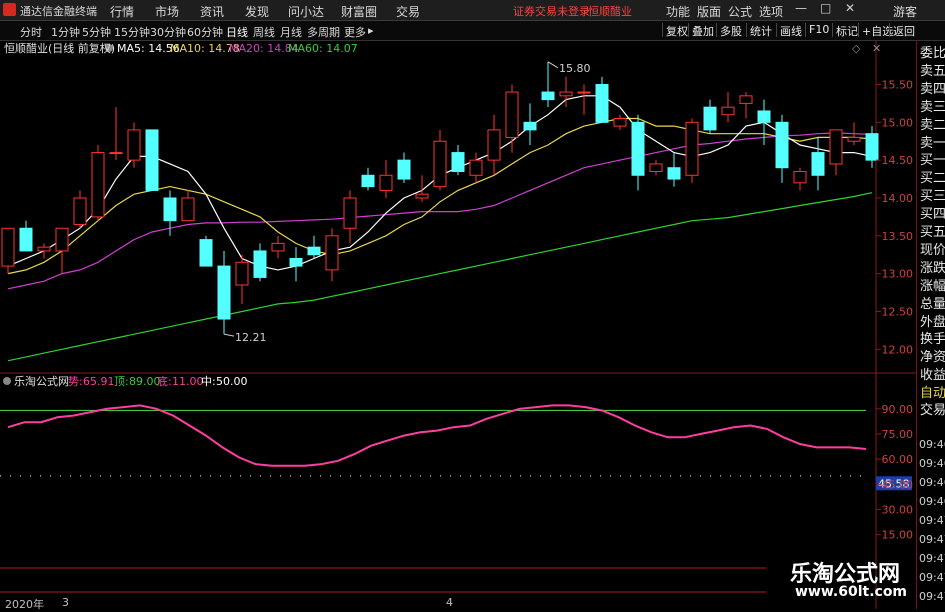  What do you see at coordinates (932, 53) in the screenshot?
I see `rp-item-0: 委比` at bounding box center [932, 53].